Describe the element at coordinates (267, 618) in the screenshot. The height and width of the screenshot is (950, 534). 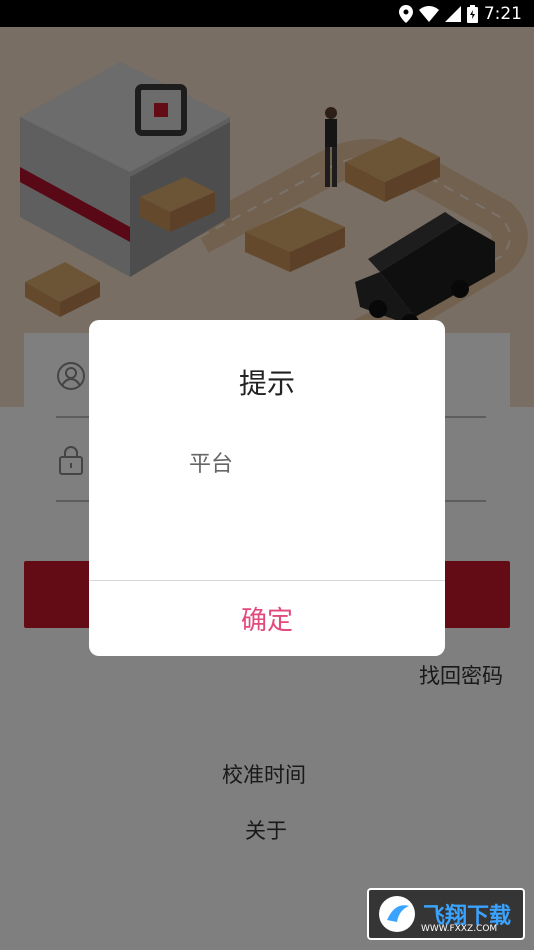
I see `confirm-button: 确定` at that location.